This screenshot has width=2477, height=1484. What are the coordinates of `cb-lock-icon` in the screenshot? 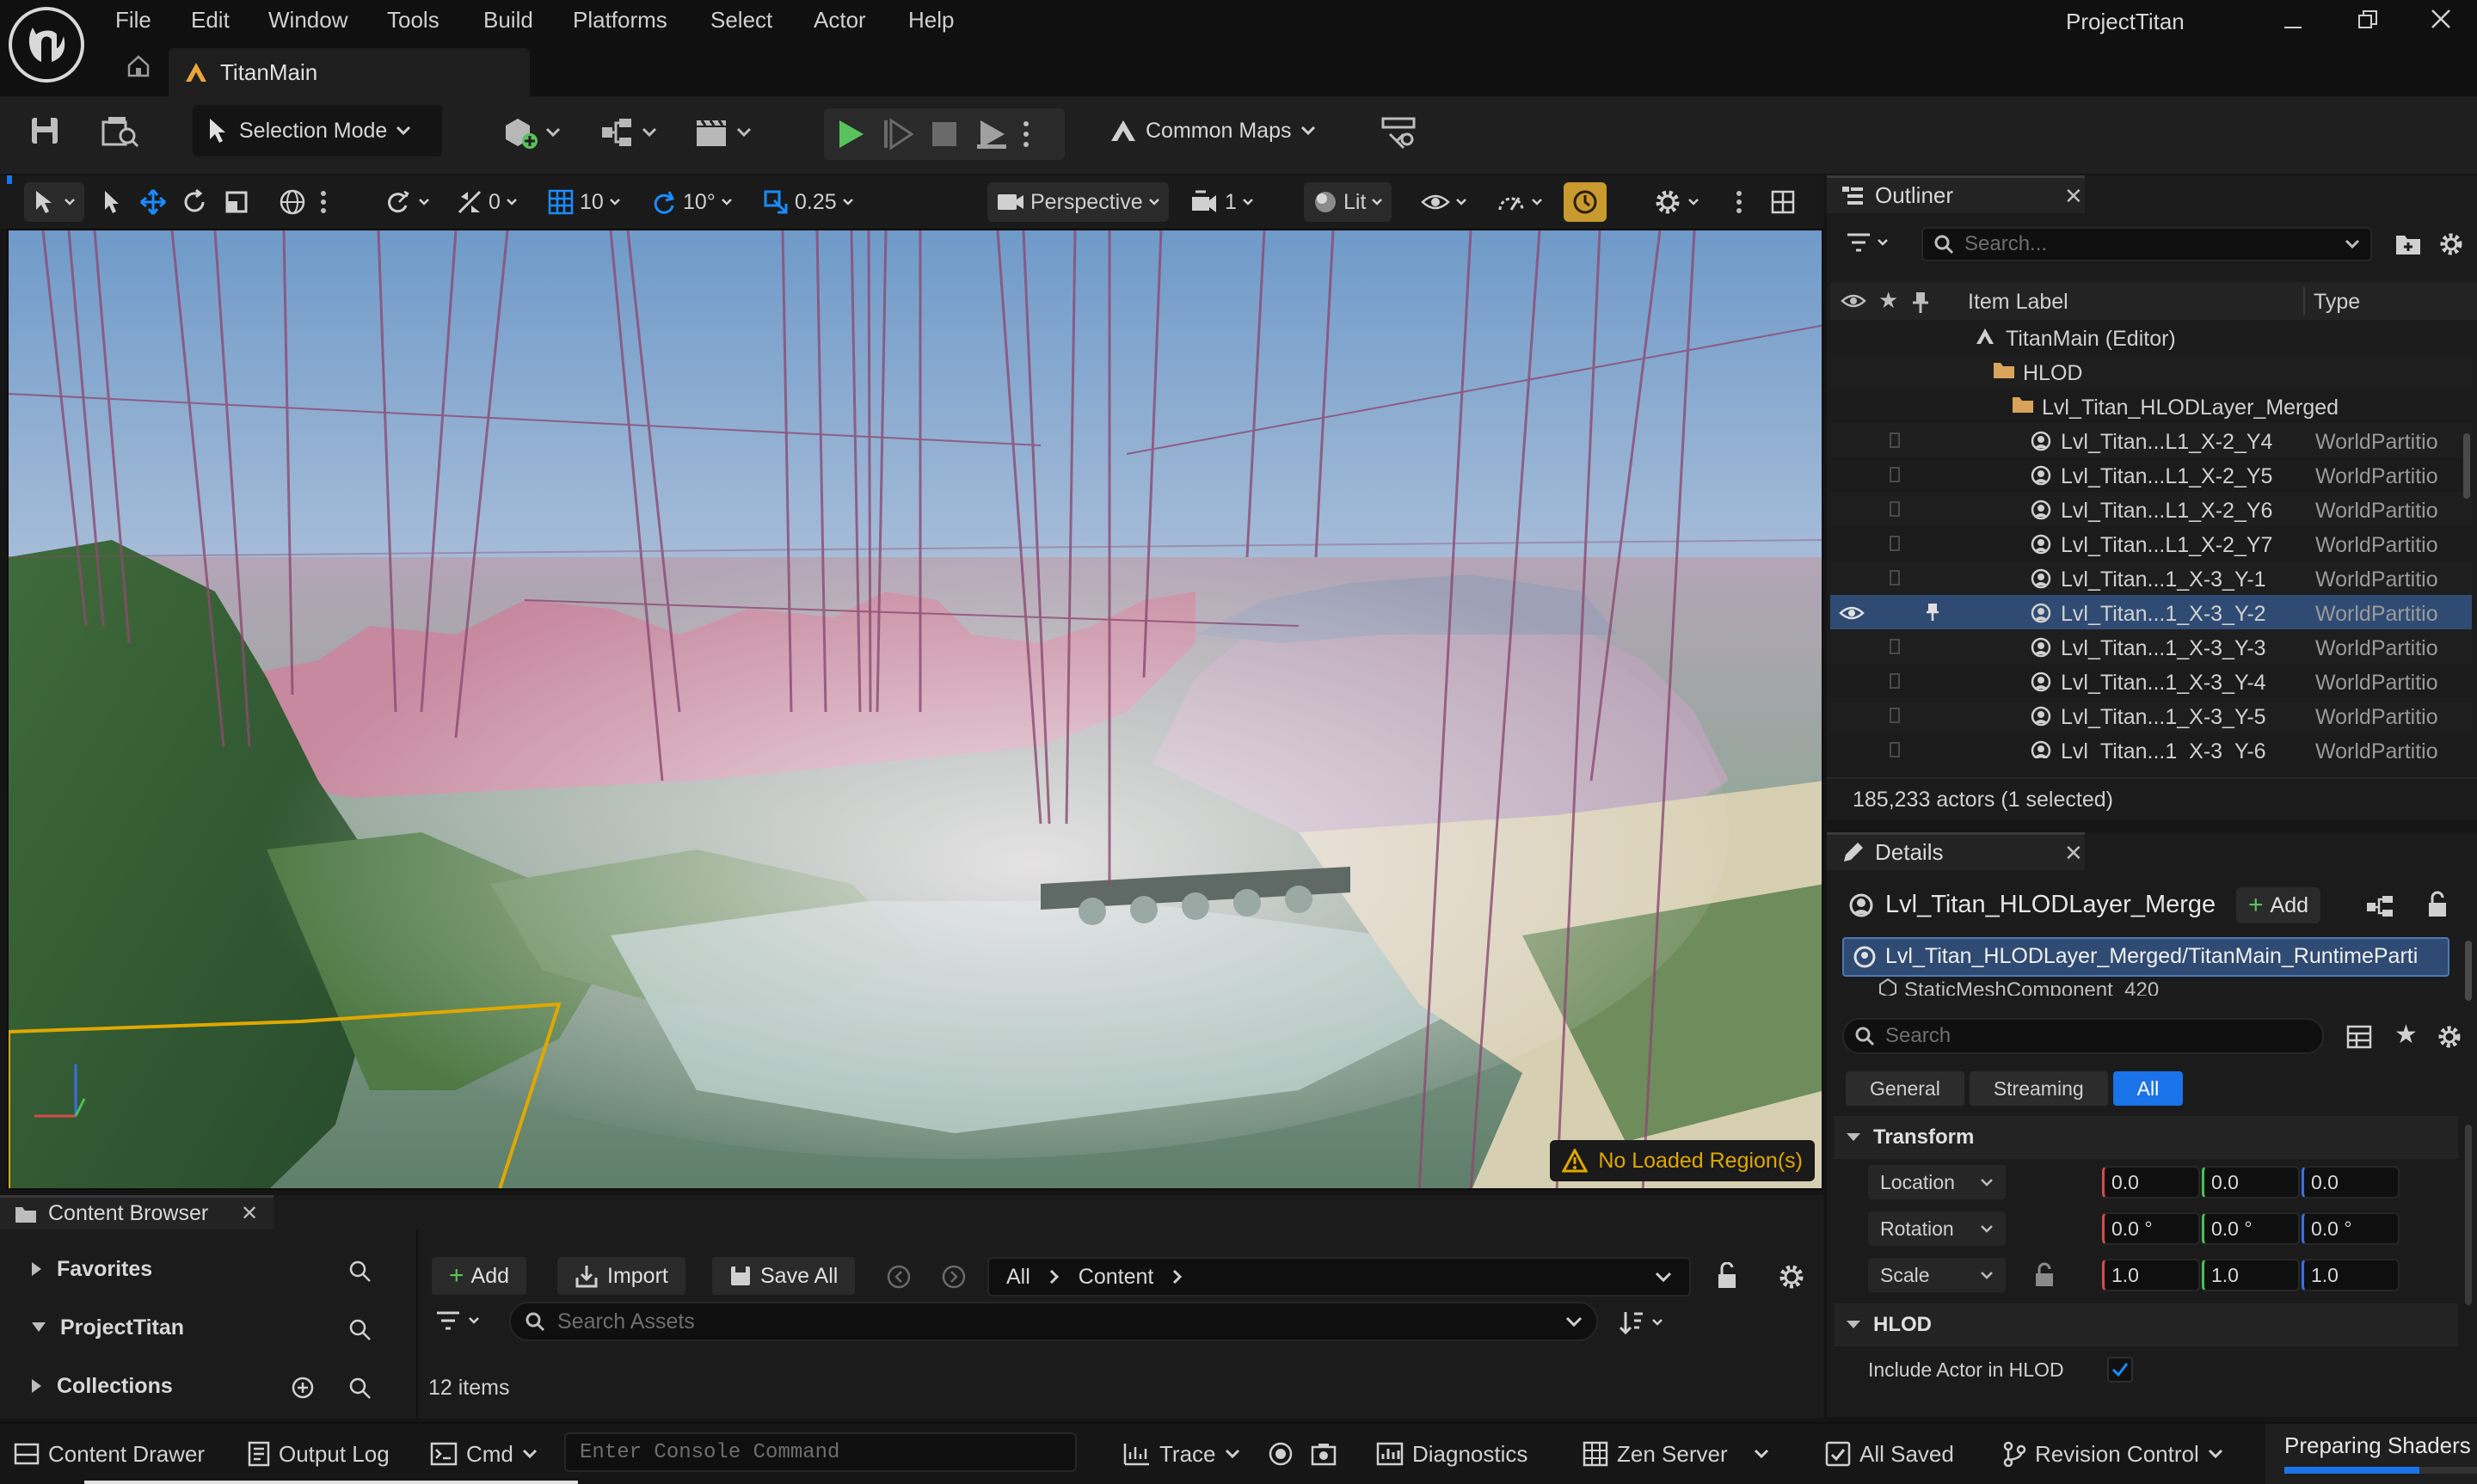 It's located at (1727, 1276).